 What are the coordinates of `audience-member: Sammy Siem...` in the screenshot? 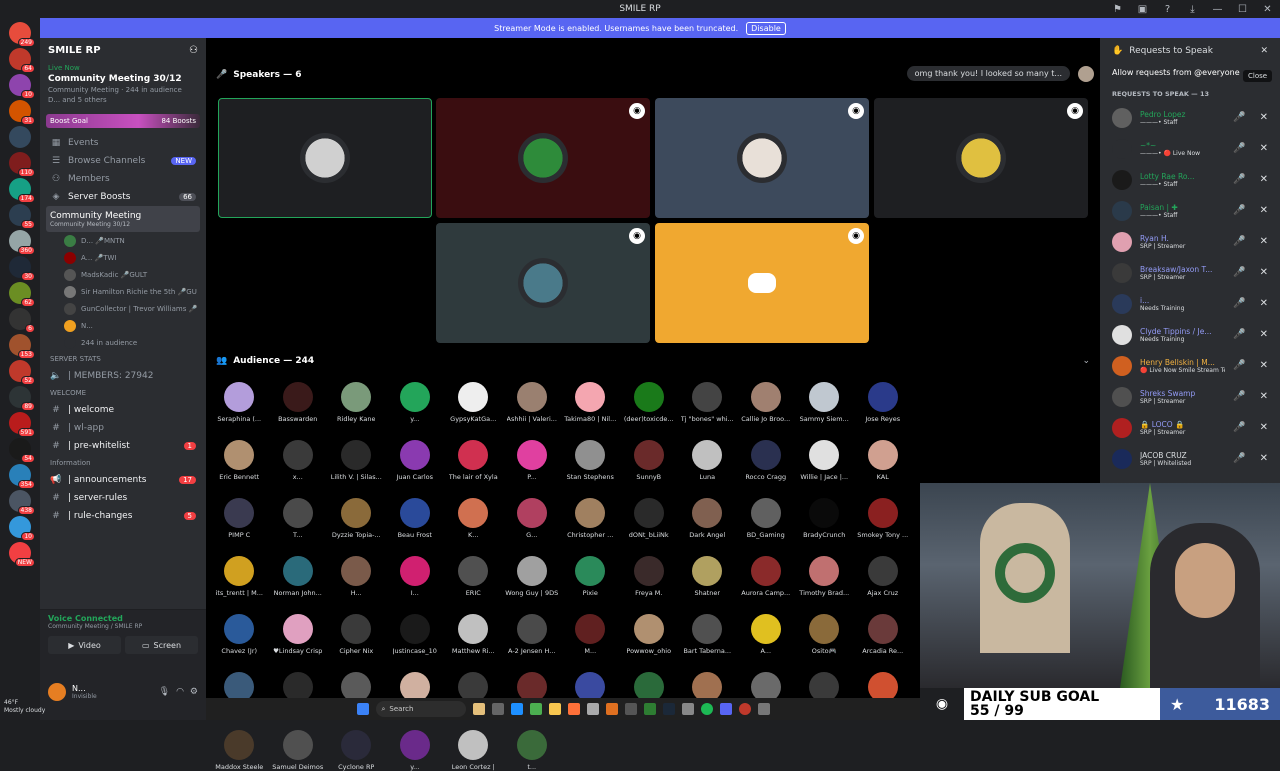 It's located at (824, 402).